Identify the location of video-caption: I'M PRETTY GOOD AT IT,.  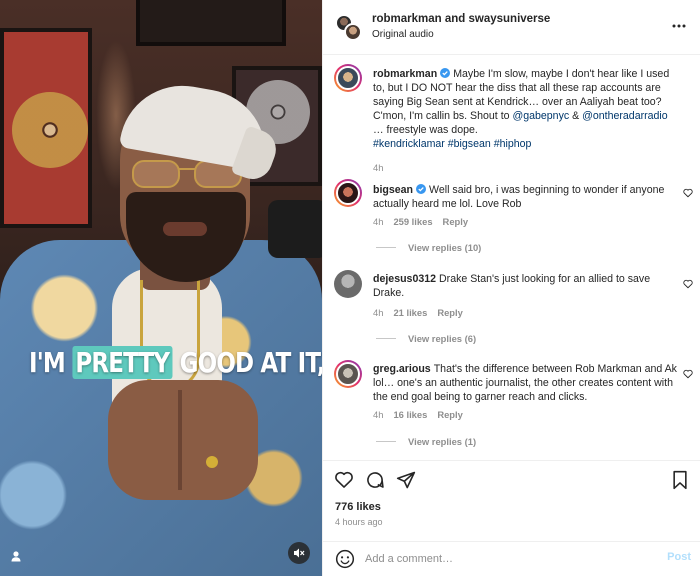
(175, 362).